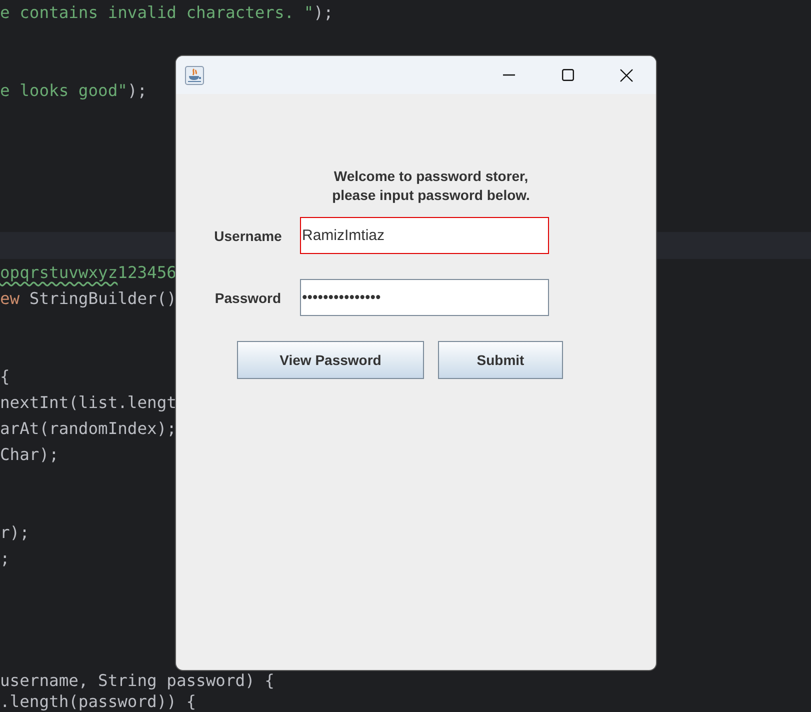 The image size is (811, 712). Describe the element at coordinates (88, 273) in the screenshot. I see `code-line: opqrstuvwxyz123456` at that location.